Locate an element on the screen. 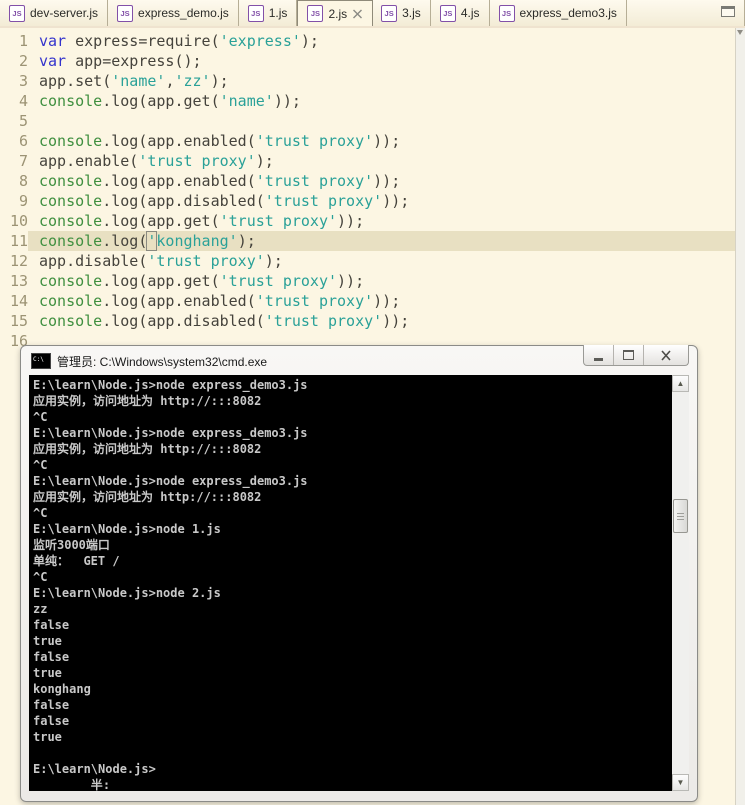 The width and height of the screenshot is (745, 805). tab-3.js: JS 3.js is located at coordinates (401, 13).